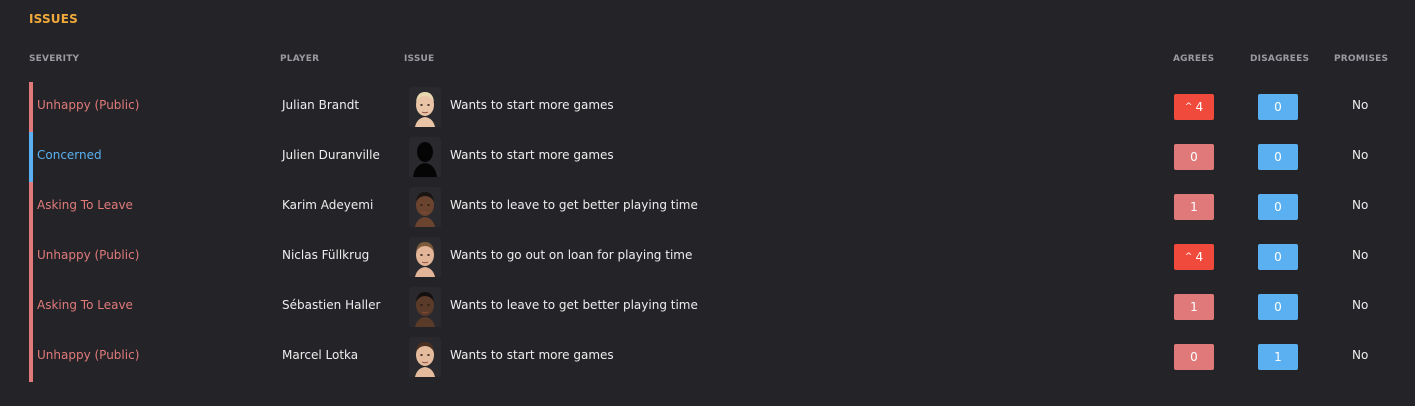 Image resolution: width=1415 pixels, height=406 pixels. What do you see at coordinates (1279, 59) in the screenshot?
I see `column-header-disagrees: DISAGREES` at bounding box center [1279, 59].